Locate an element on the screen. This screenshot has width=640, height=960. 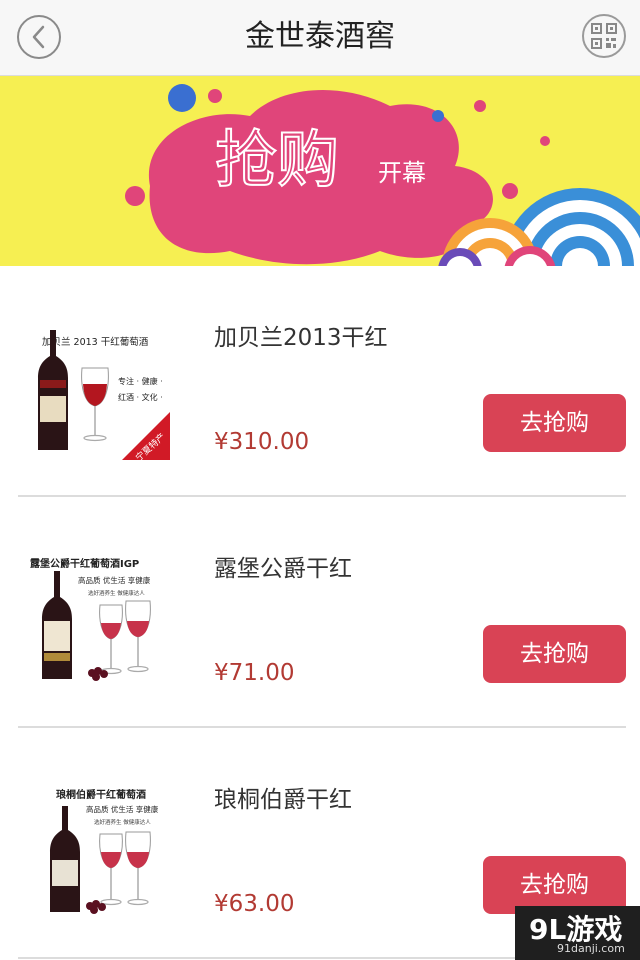
thumb-title: 露堡公爵干红葡萄酒IGP is located at coordinates (84, 563).